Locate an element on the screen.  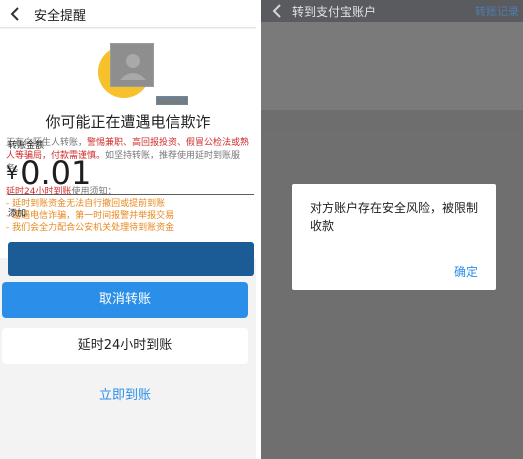
dialog-ok-button: 确定 is located at coordinates (466, 271).